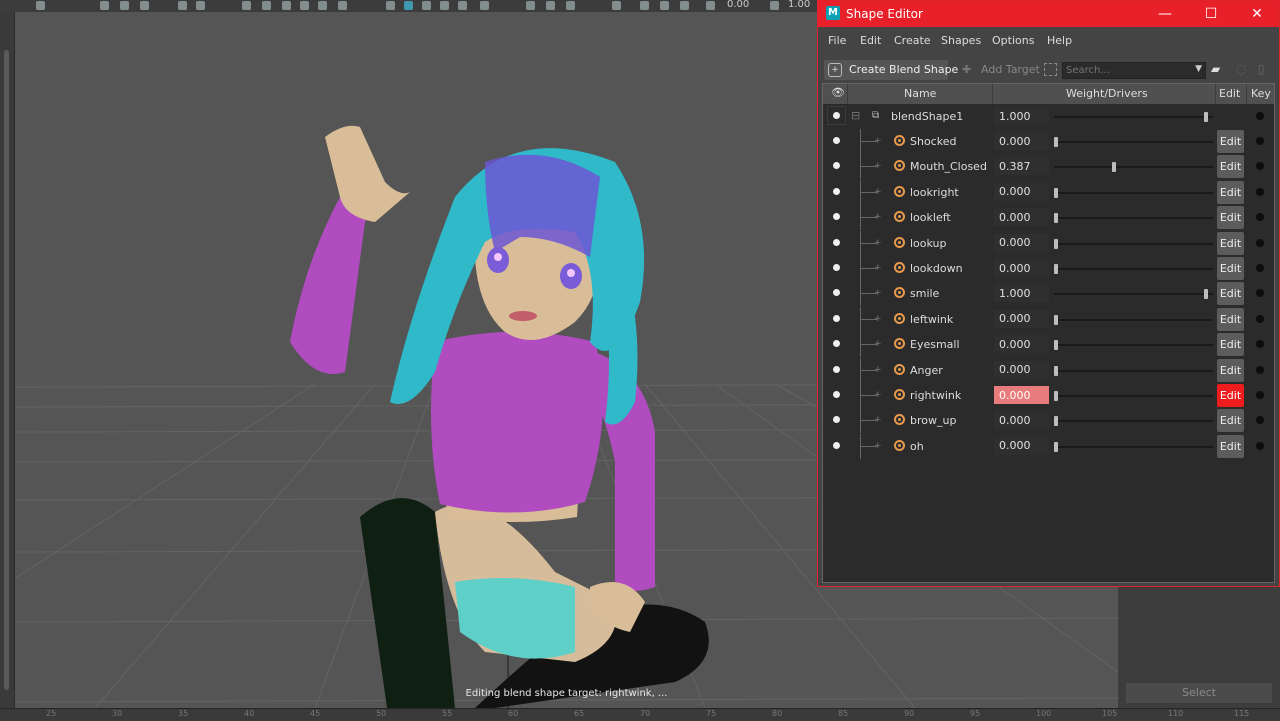 This screenshot has width=1280, height=721. I want to click on refresh-icon: ◌, so click(1241, 69).